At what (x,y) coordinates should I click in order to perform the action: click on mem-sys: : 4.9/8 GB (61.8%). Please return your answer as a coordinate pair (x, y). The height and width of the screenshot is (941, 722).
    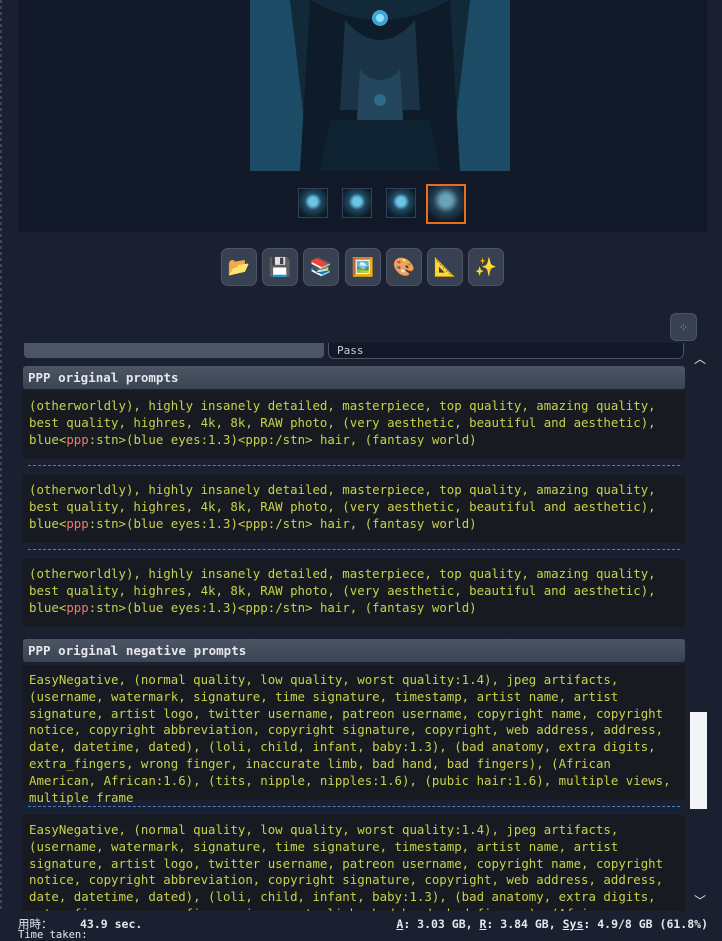
    Looking at the image, I should click on (645, 924).